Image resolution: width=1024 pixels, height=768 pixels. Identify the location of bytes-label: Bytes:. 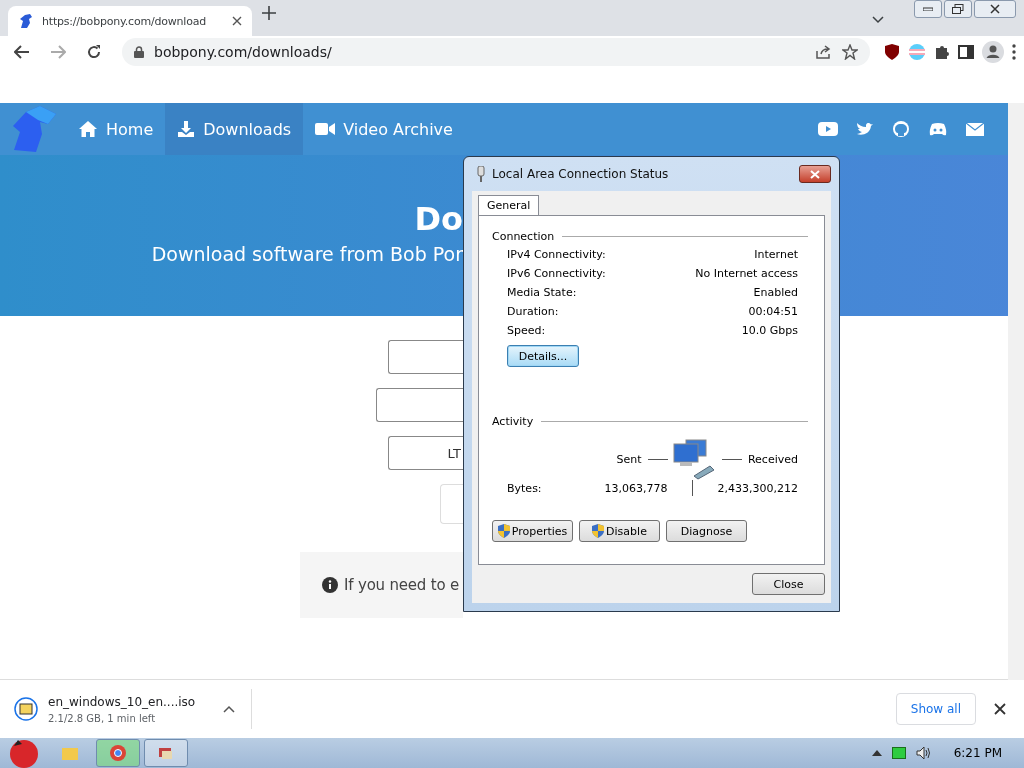
(525, 488).